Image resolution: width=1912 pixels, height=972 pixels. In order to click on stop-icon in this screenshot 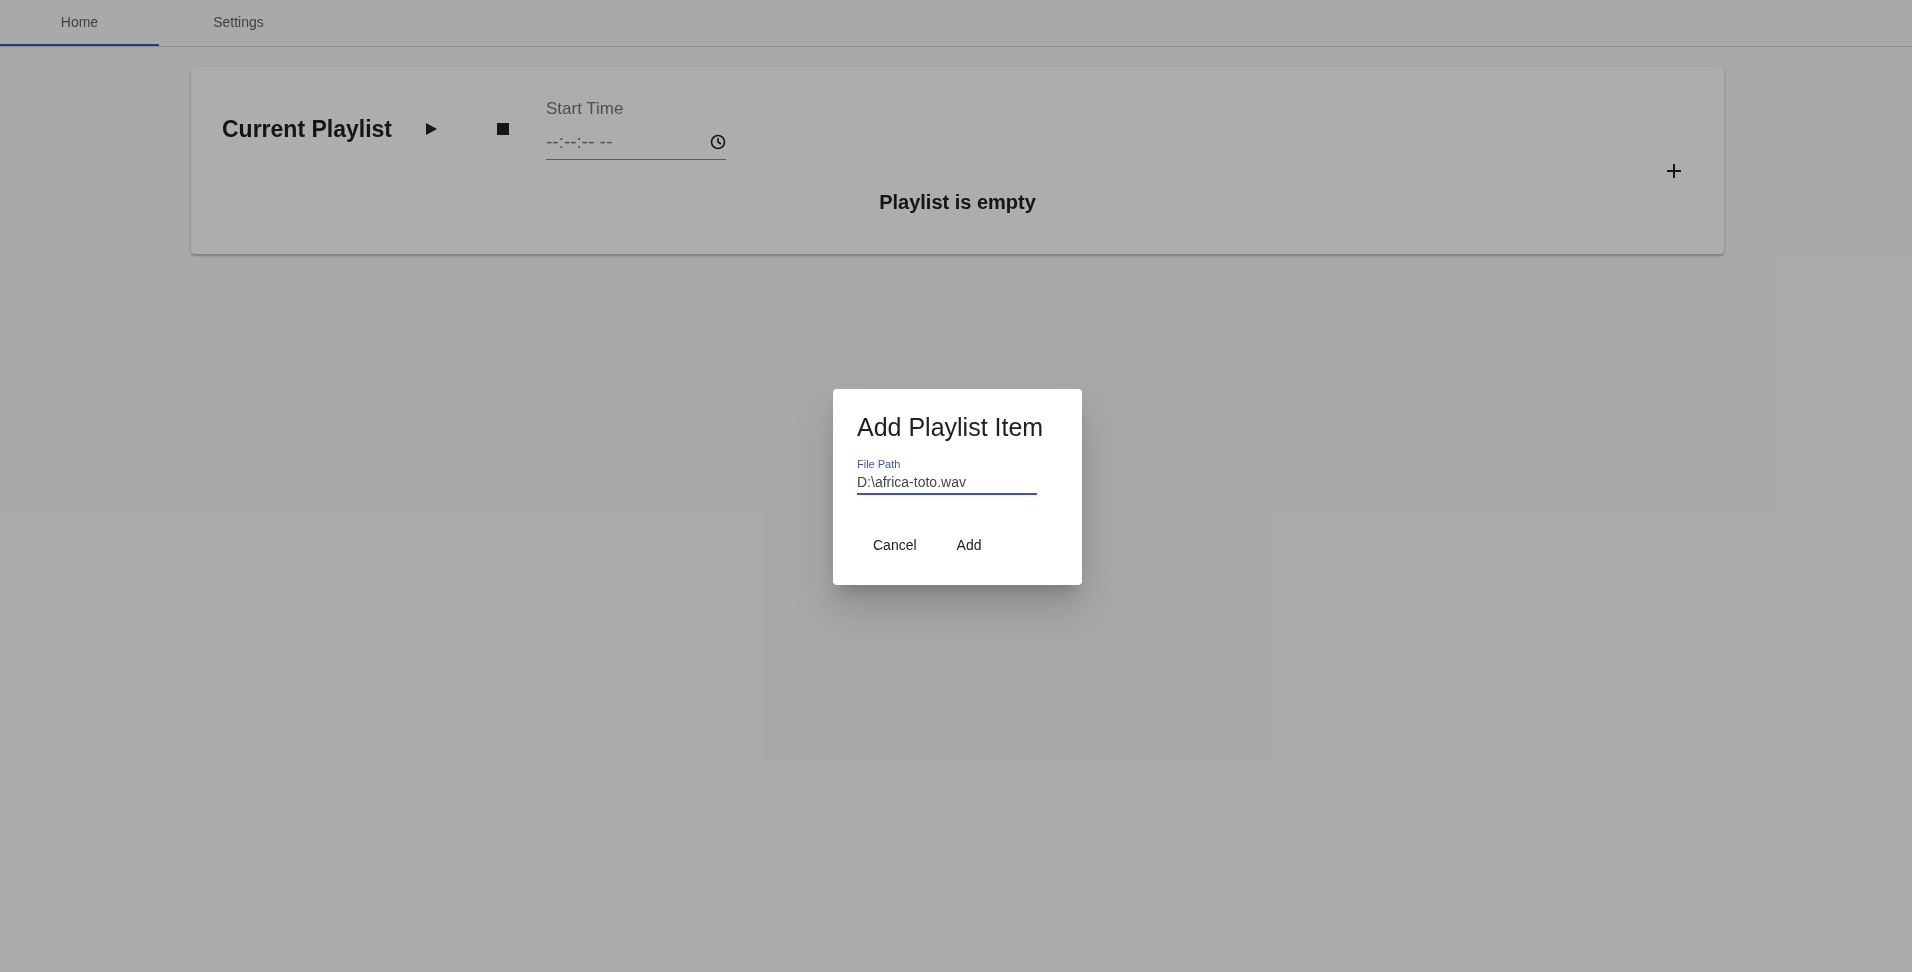, I will do `click(503, 129)`.